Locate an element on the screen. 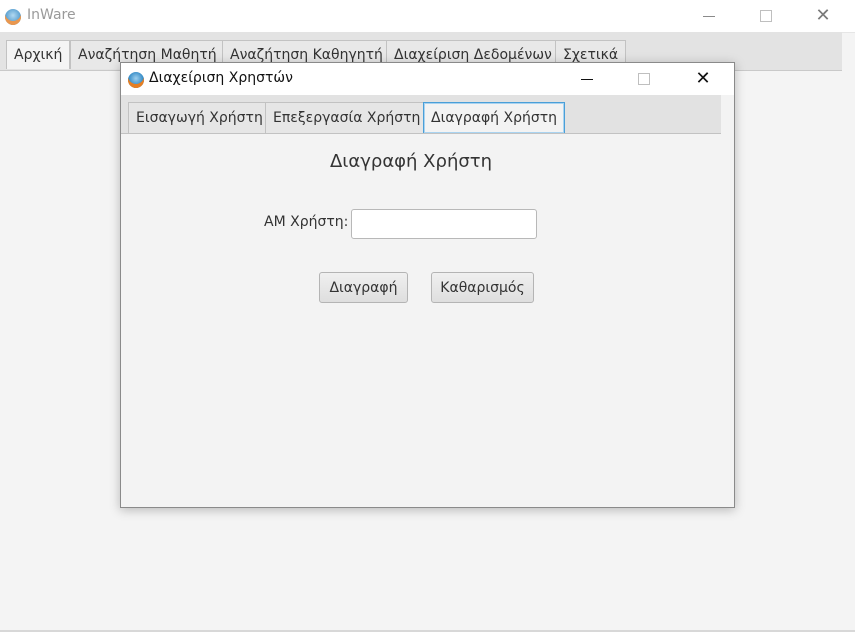 The width and height of the screenshot is (855, 632). am-field-label: ΑΜ Χρήστη: is located at coordinates (306, 222).